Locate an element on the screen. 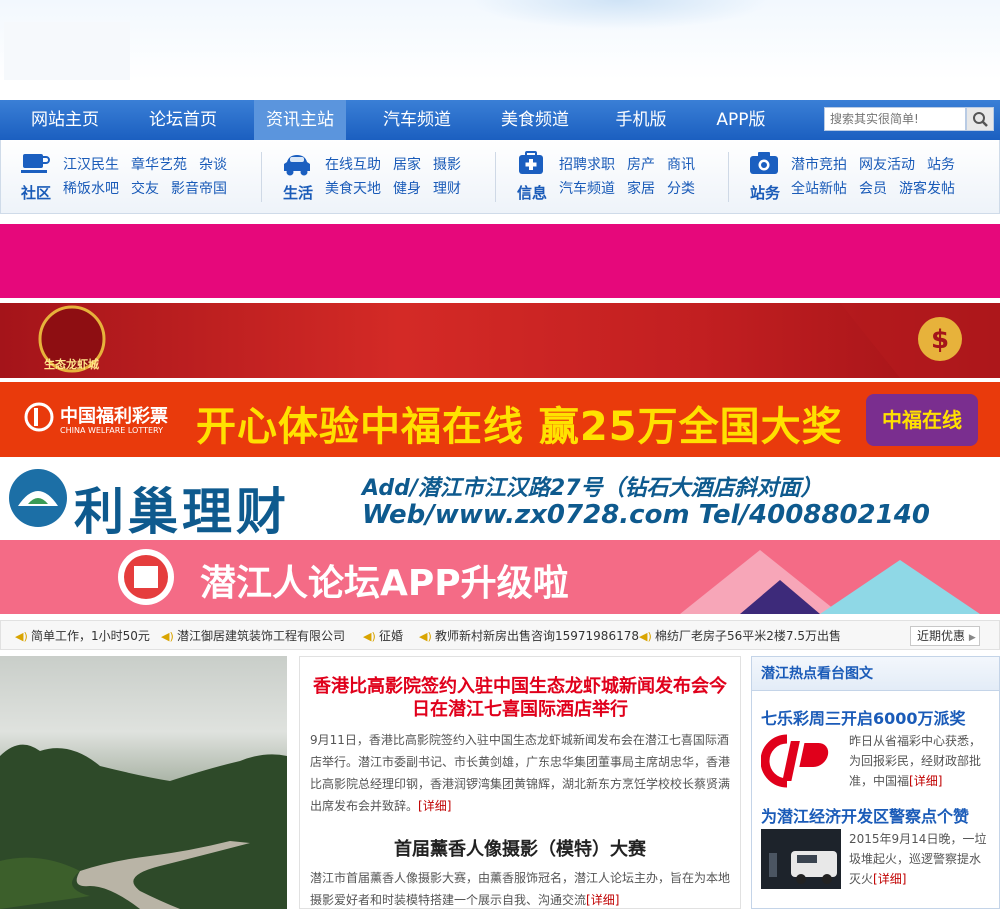  nav-food: 美食频道 is located at coordinates (535, 120).